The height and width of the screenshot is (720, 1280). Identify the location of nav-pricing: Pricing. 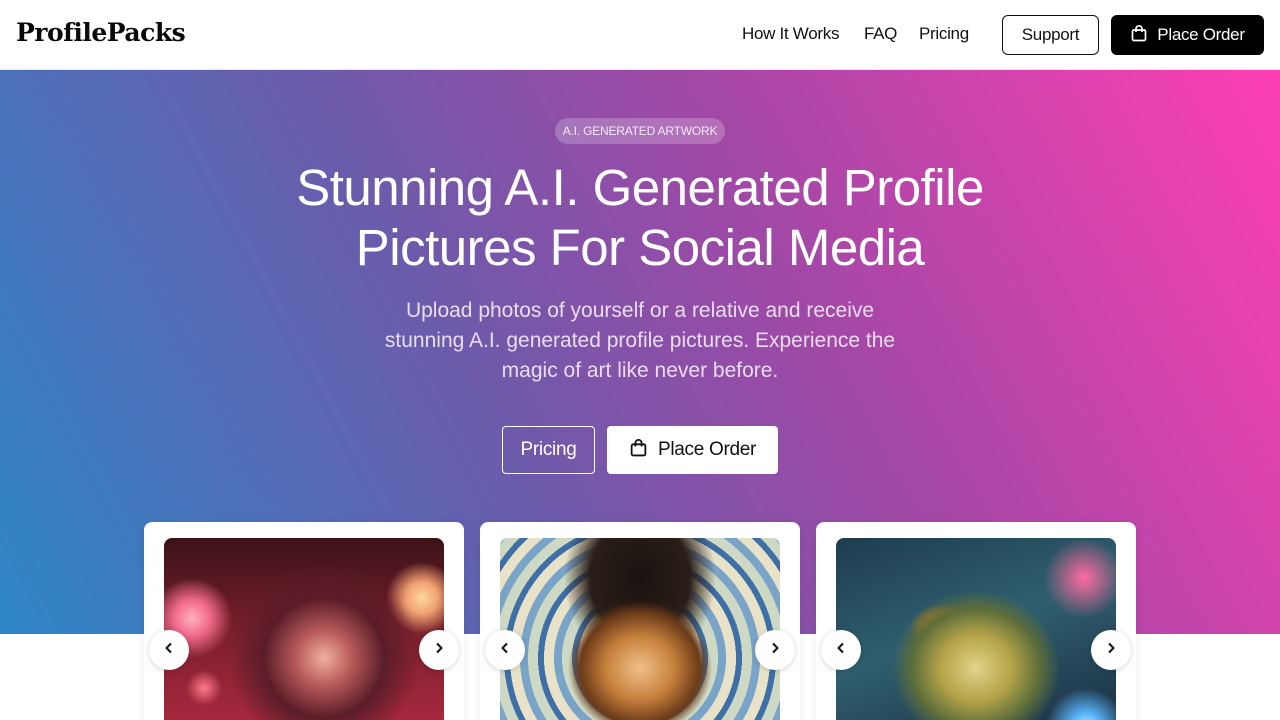
(944, 34).